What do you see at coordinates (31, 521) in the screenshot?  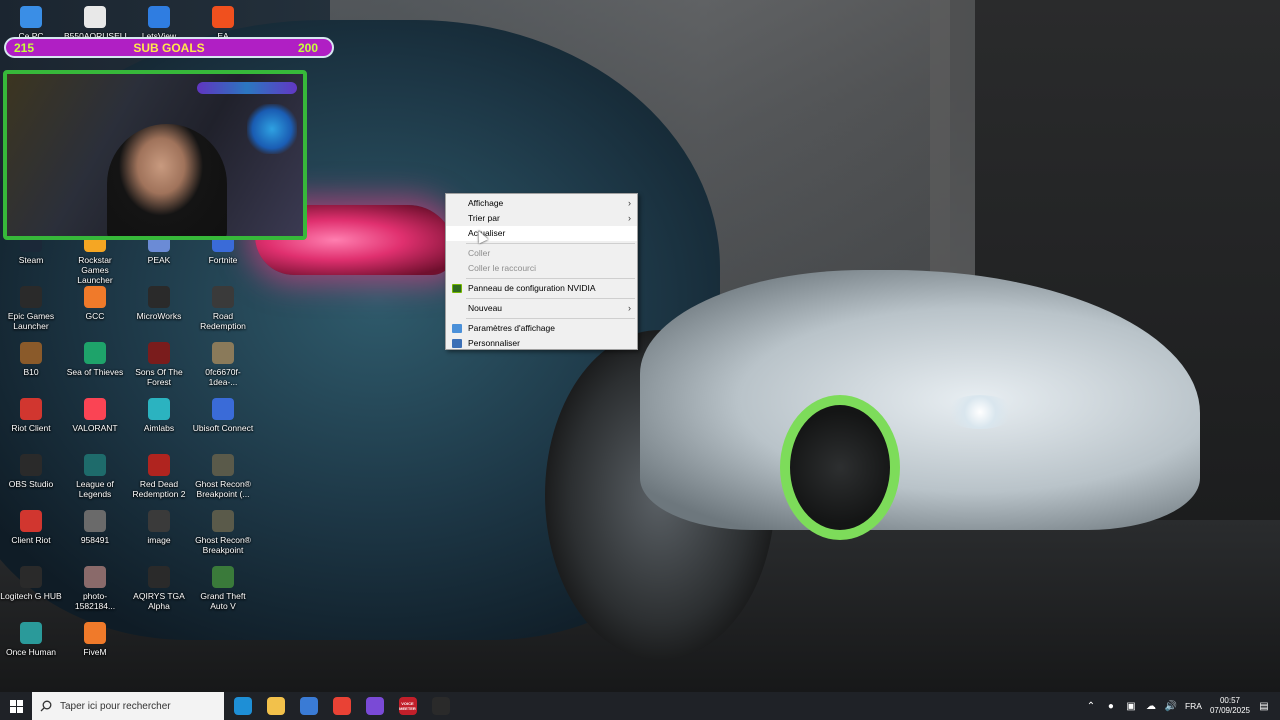 I see `riot-client-icon` at bounding box center [31, 521].